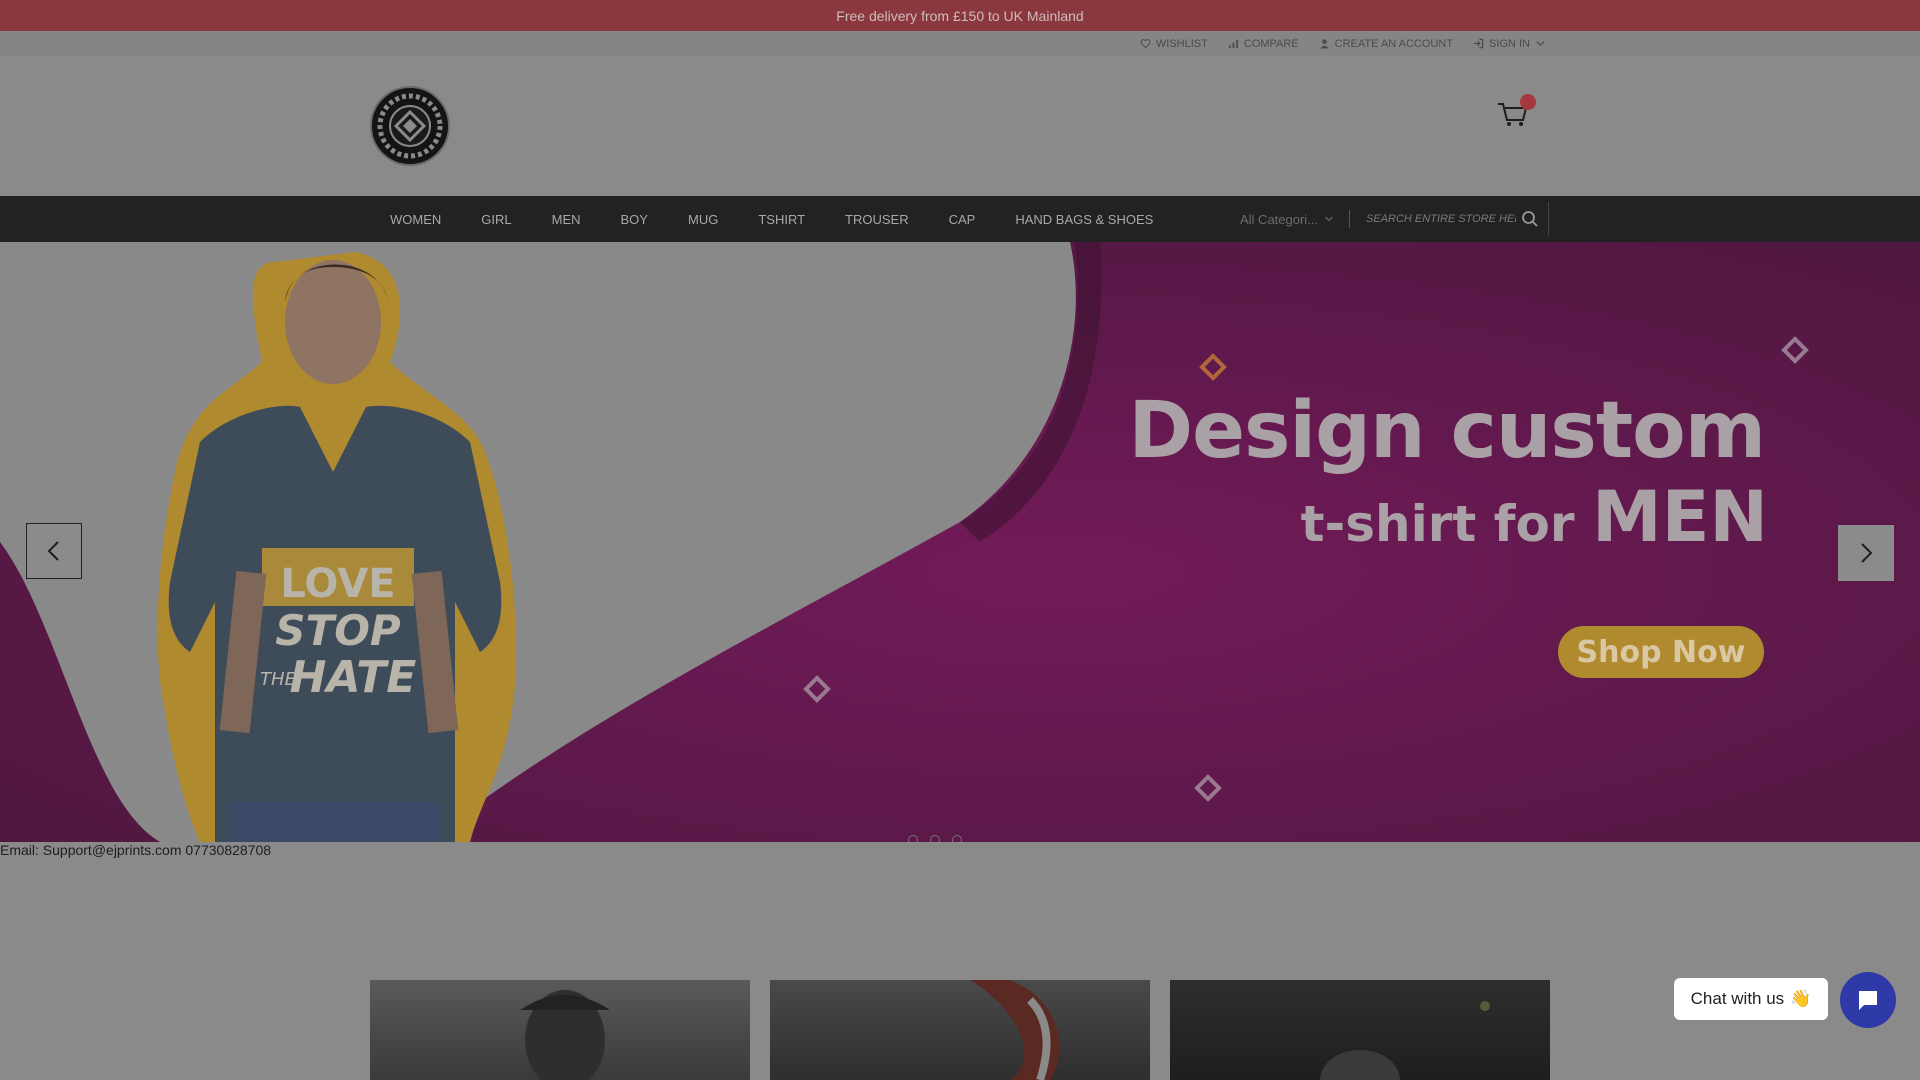  I want to click on hero-subtitle-emphasis: MEN, so click(1679, 517).